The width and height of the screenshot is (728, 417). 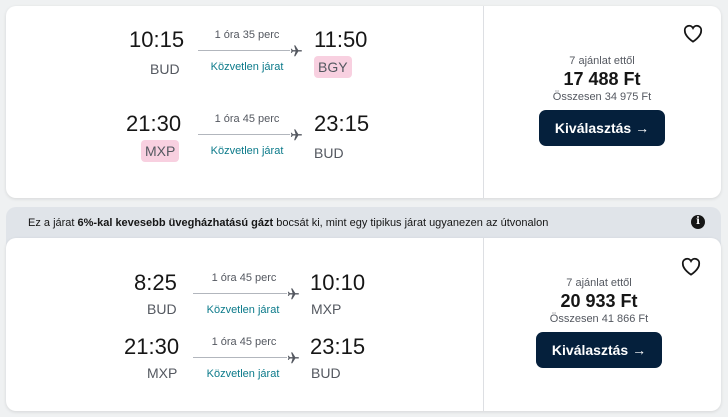 I want to click on eco-banner-prefix: Ez a járat, so click(x=53, y=223).